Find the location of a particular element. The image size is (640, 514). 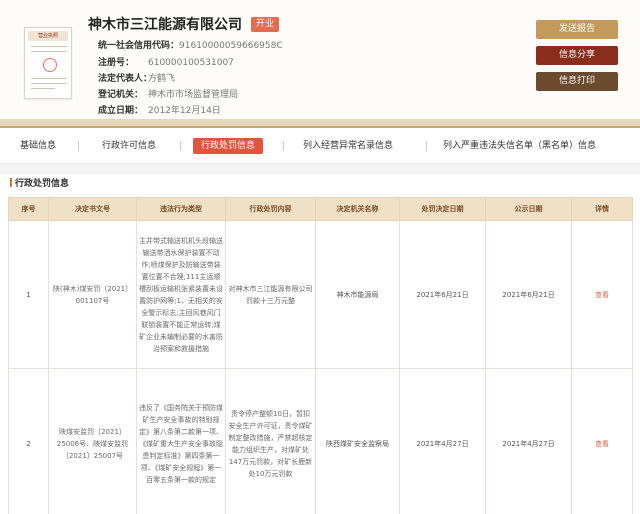

company-name: 神木市三江能源有限公司 is located at coordinates (165, 25).